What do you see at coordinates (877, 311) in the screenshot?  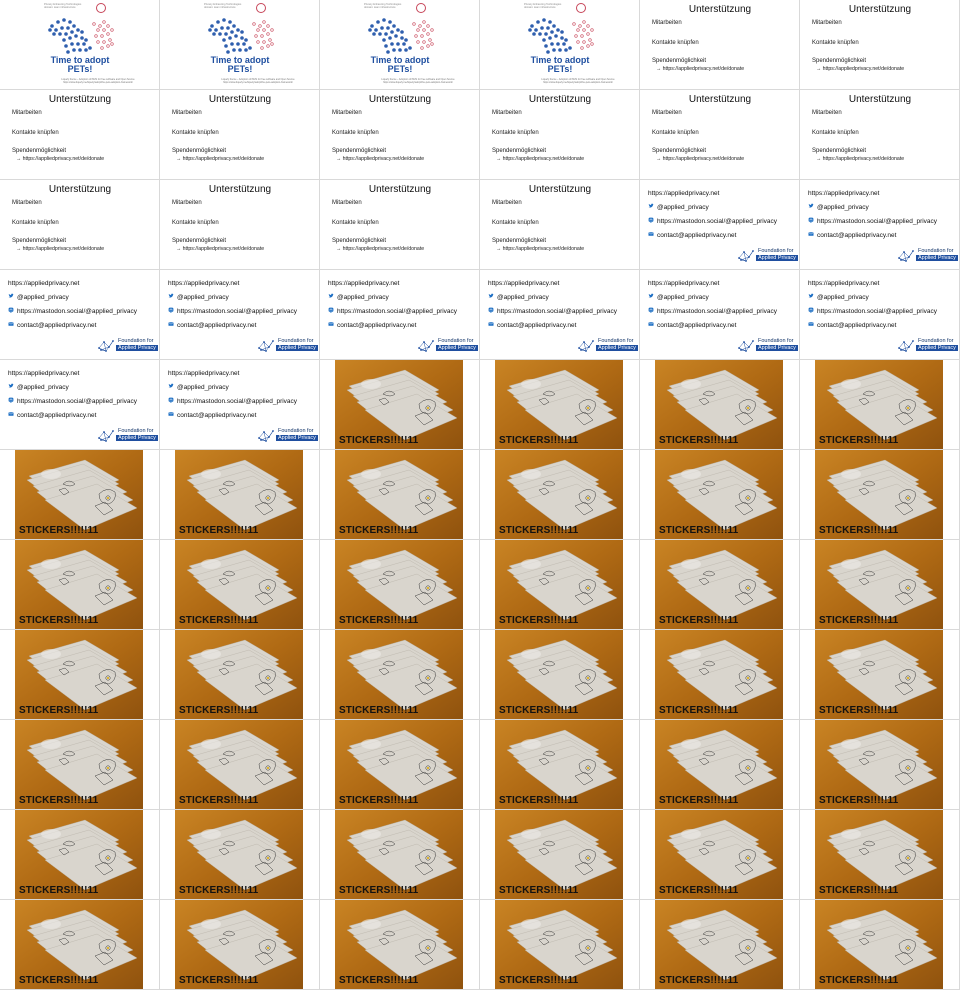 I see `mastodon-address: https://mastodon.social/@applied_privacy` at bounding box center [877, 311].